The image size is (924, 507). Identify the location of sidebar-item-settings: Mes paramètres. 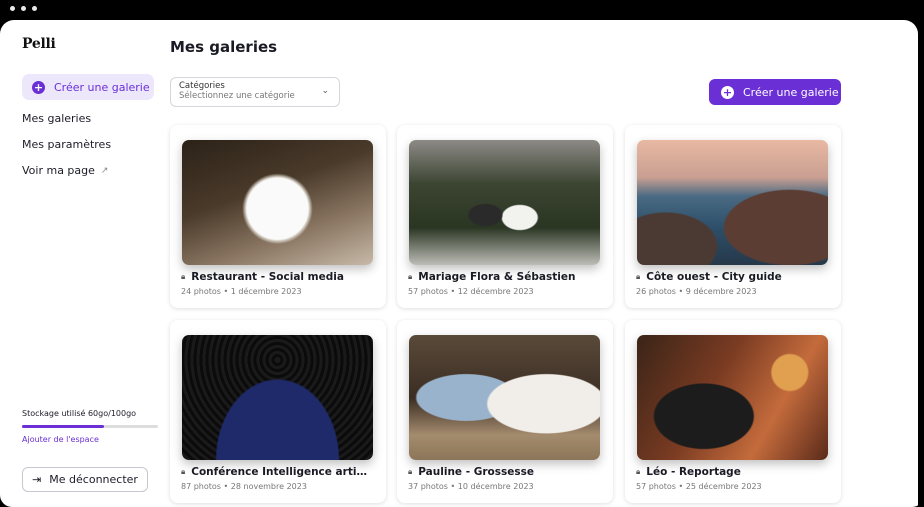
(66, 144).